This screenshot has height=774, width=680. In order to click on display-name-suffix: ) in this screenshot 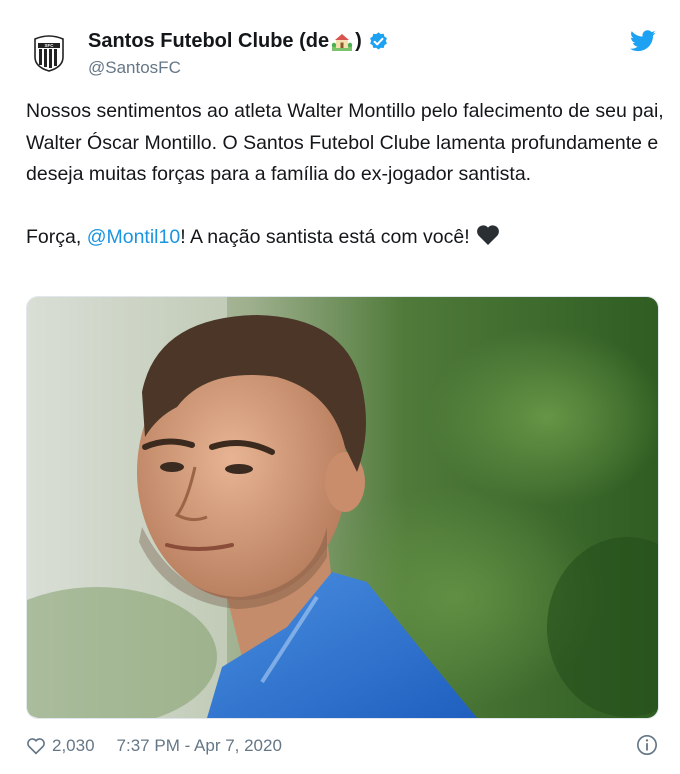, I will do `click(358, 41)`.